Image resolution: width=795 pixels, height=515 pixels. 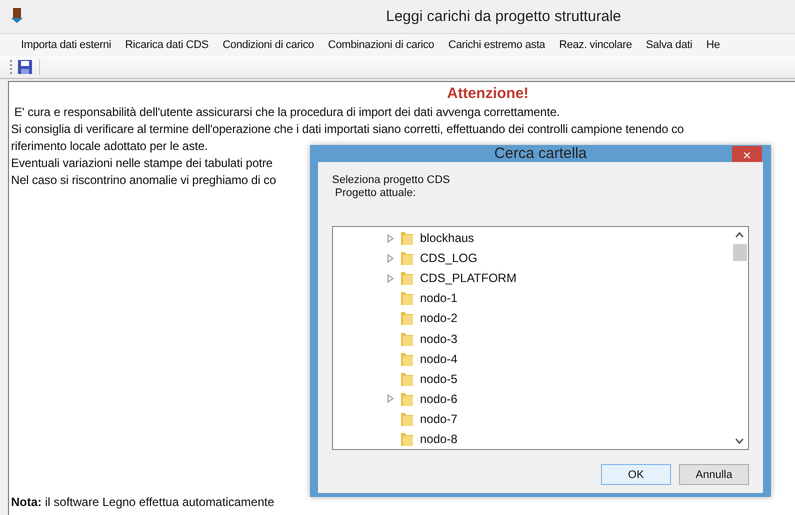 What do you see at coordinates (468, 278) in the screenshot?
I see `folder-name: CDS_PLATFORM` at bounding box center [468, 278].